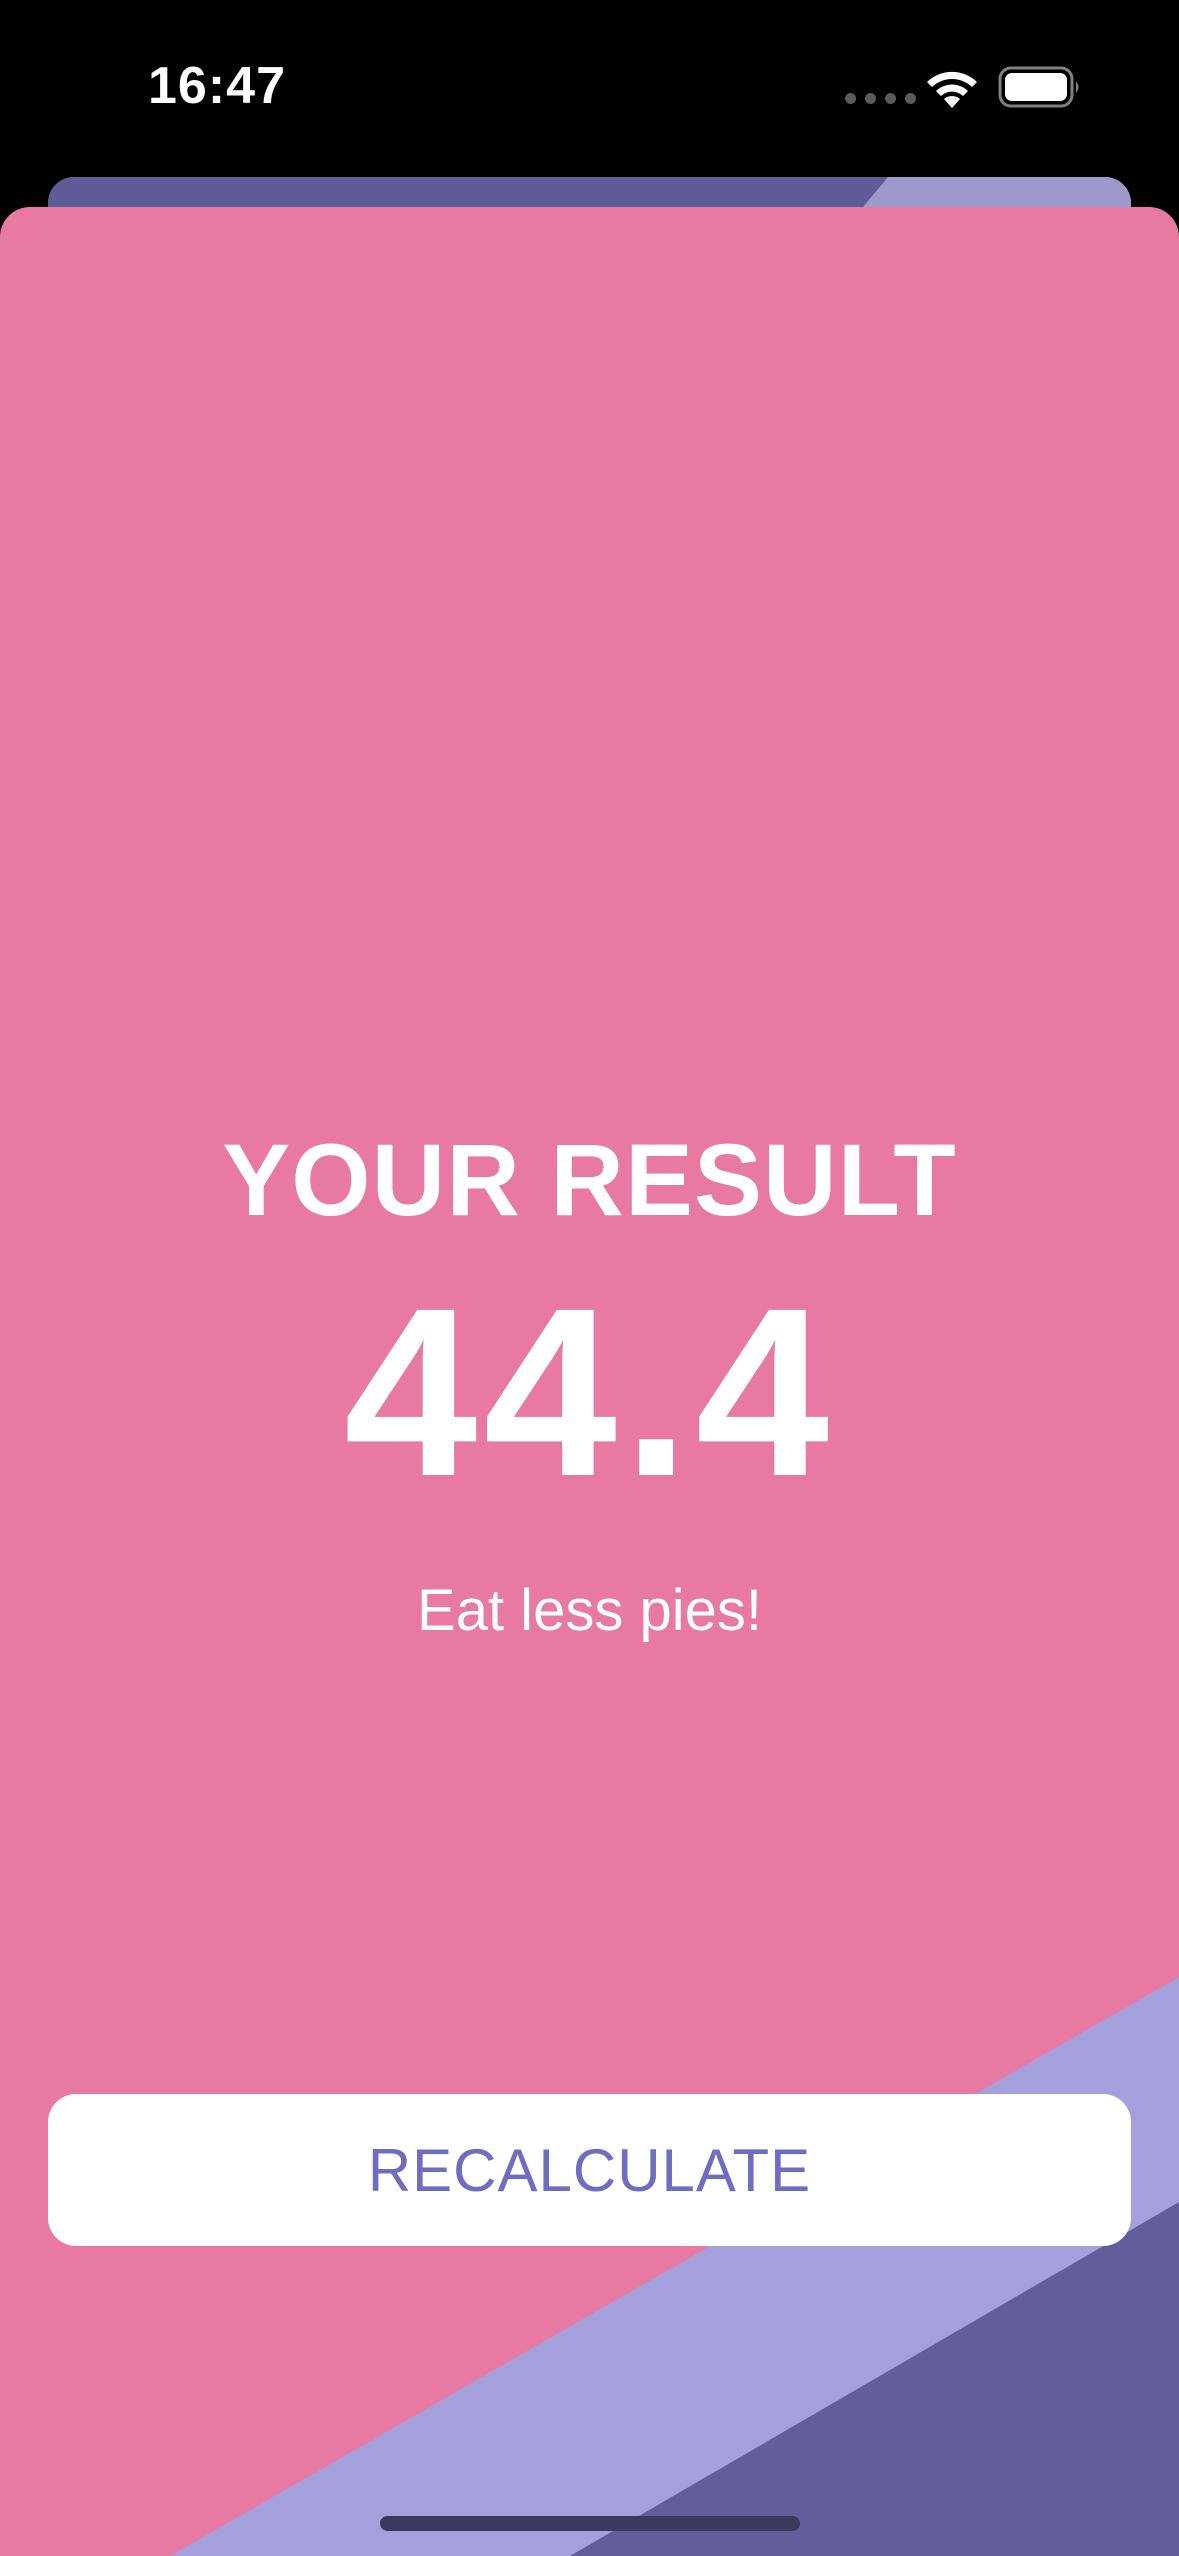 The height and width of the screenshot is (2556, 1179). I want to click on status-time: 16:47, so click(217, 86).